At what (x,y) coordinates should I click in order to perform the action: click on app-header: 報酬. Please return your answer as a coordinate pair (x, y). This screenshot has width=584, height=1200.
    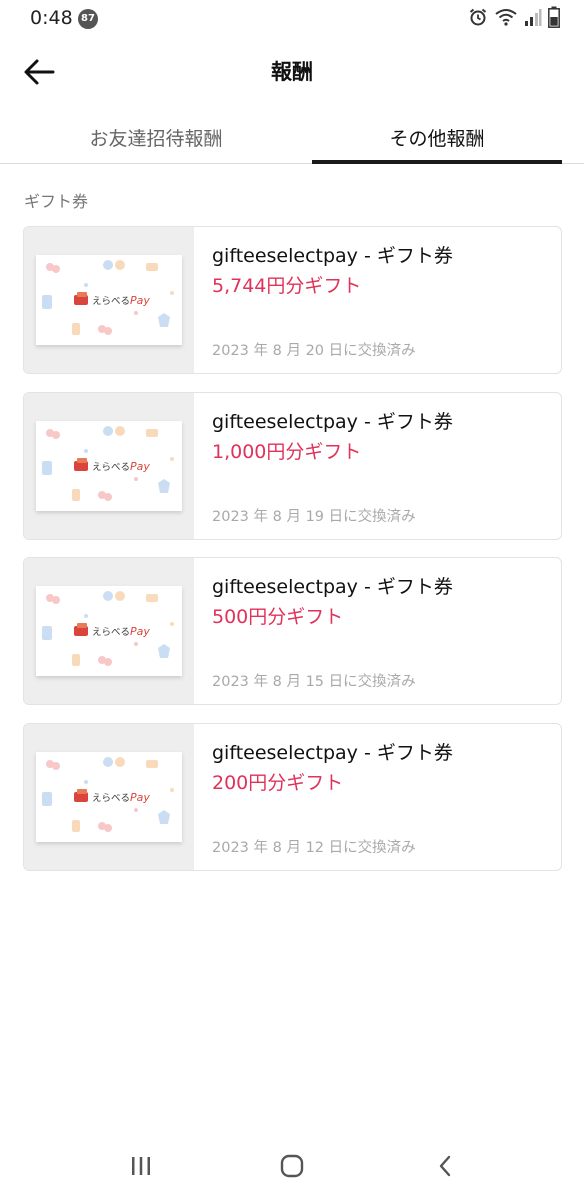
    Looking at the image, I should click on (292, 72).